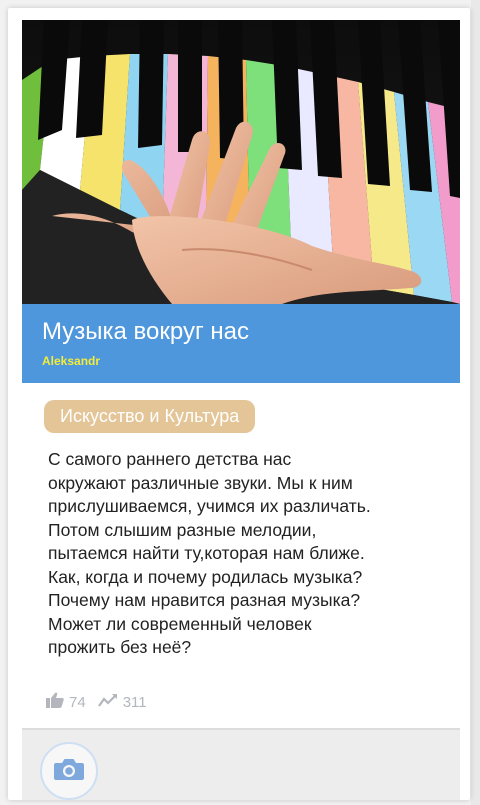  Describe the element at coordinates (77, 702) in the screenshot. I see `likes-count: 74` at that location.